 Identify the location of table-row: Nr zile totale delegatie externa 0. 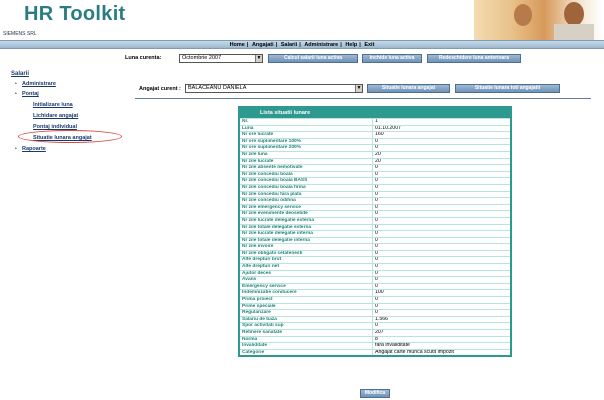
(375, 227).